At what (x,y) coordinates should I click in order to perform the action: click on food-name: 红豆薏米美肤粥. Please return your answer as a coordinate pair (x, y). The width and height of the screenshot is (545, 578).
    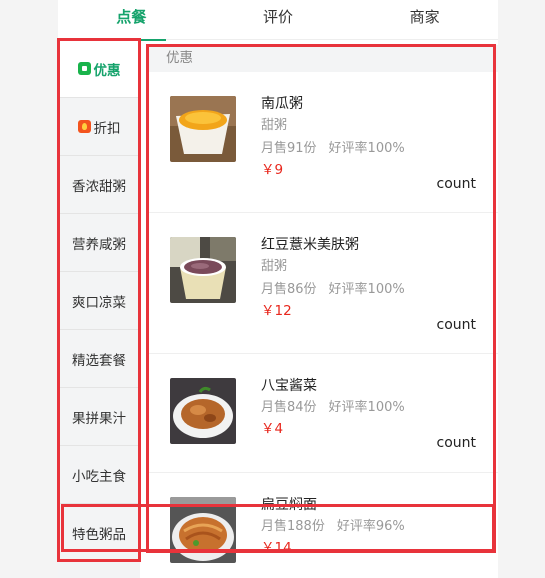
    Looking at the image, I should click on (310, 245).